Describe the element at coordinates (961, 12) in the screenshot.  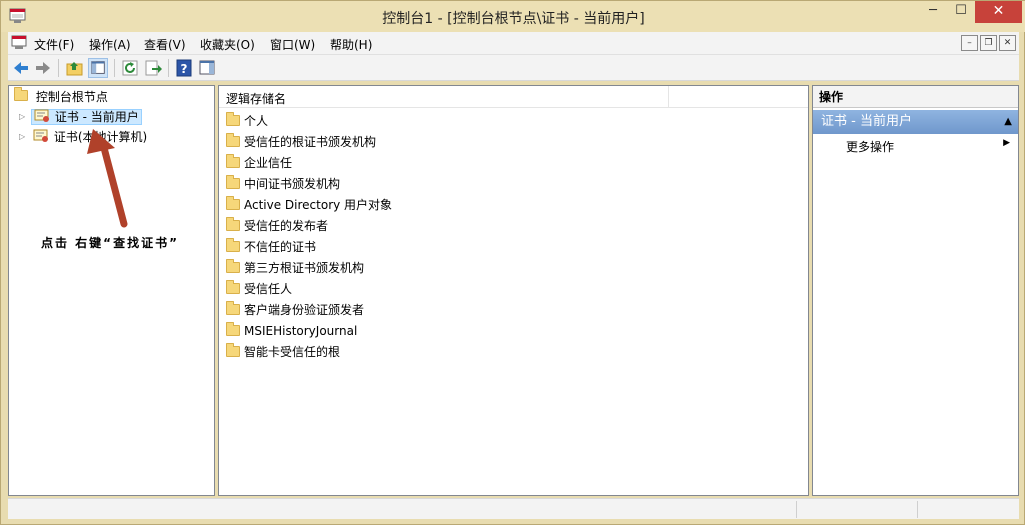
I see `maximize-button: ☐` at that location.